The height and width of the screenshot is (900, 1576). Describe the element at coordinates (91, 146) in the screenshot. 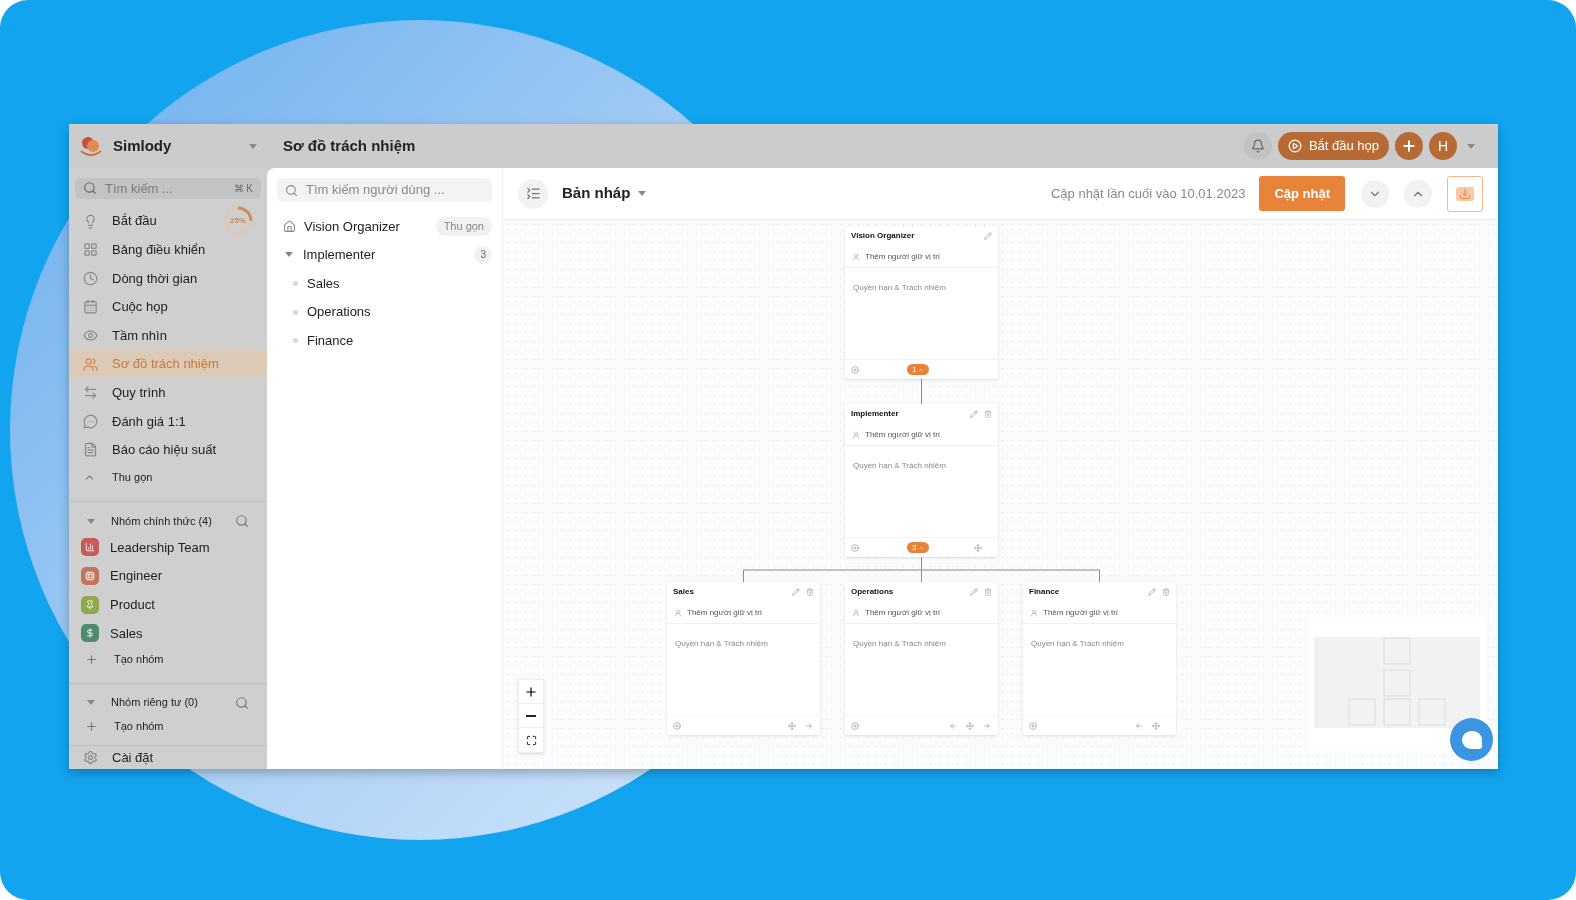

I see `logo-icon` at that location.